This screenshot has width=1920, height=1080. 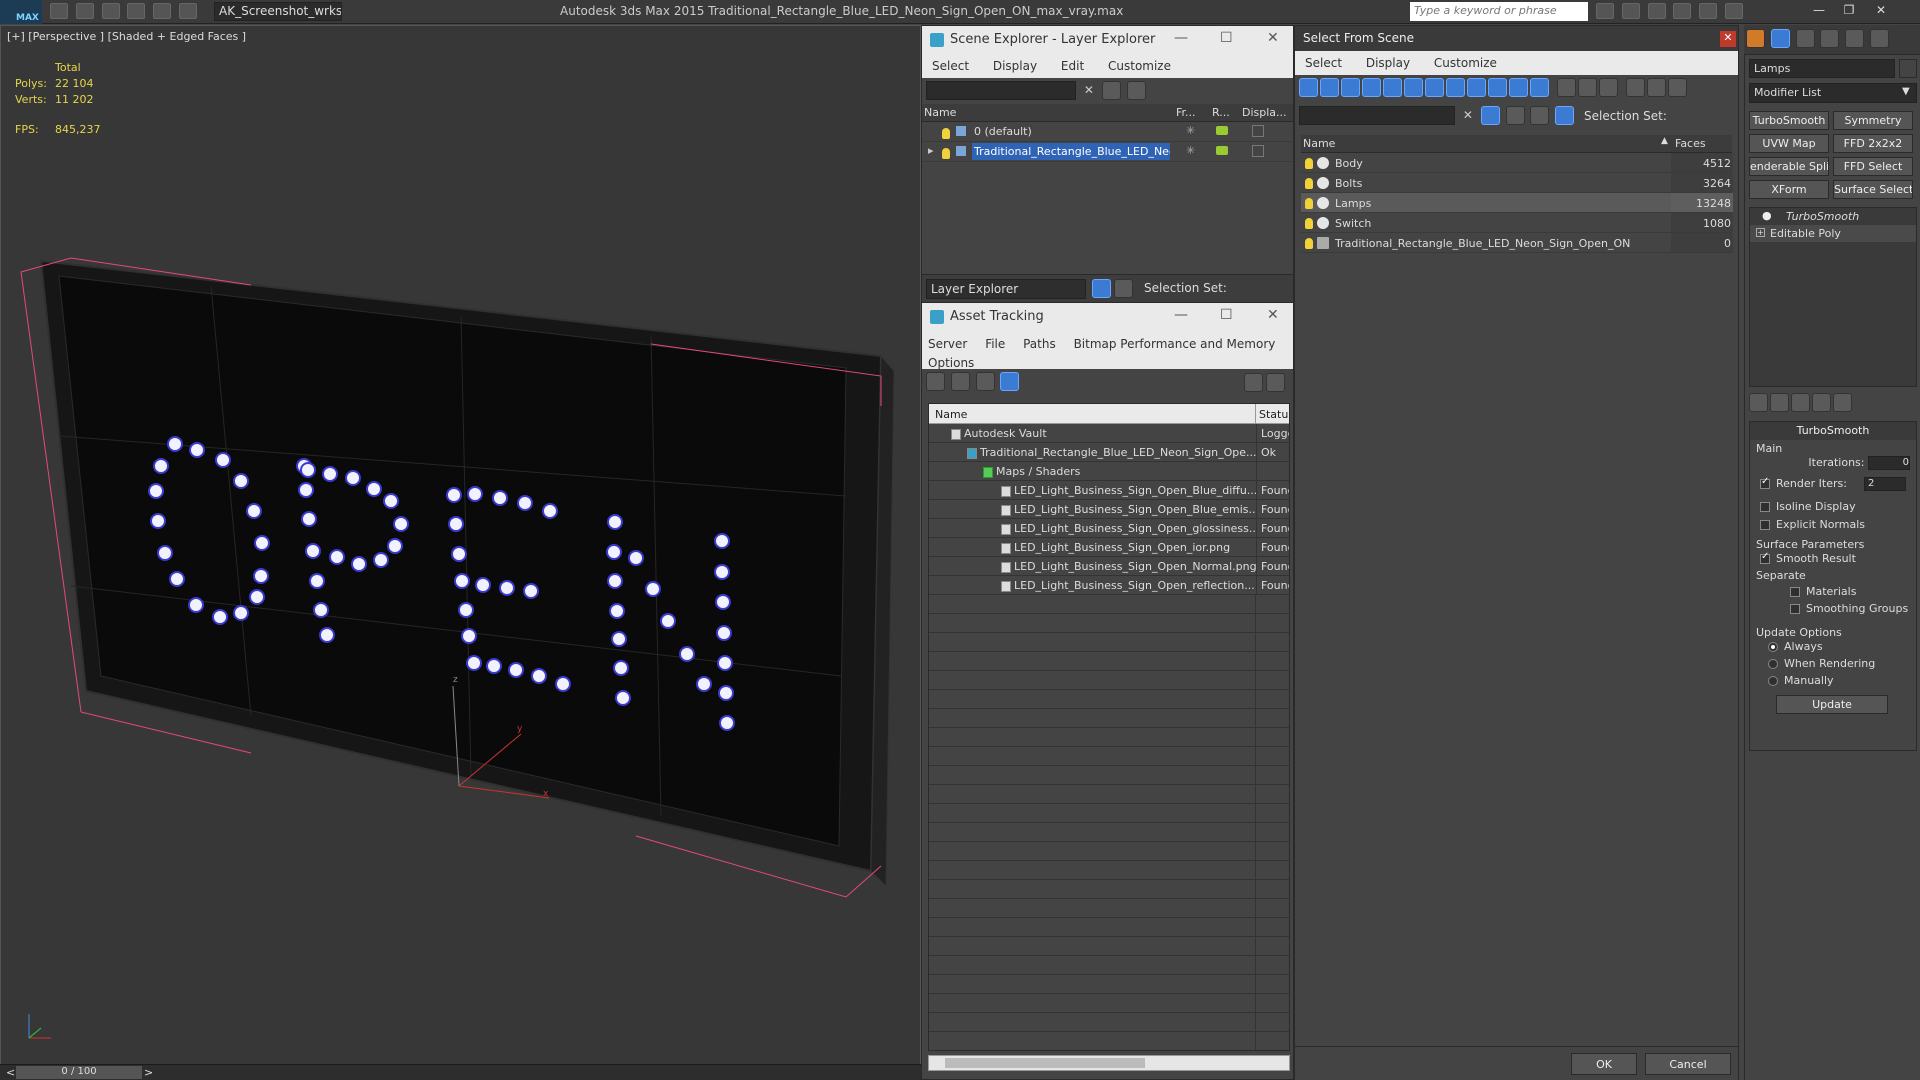 I want to click on ok-button: OK, so click(x=1604, y=1064).